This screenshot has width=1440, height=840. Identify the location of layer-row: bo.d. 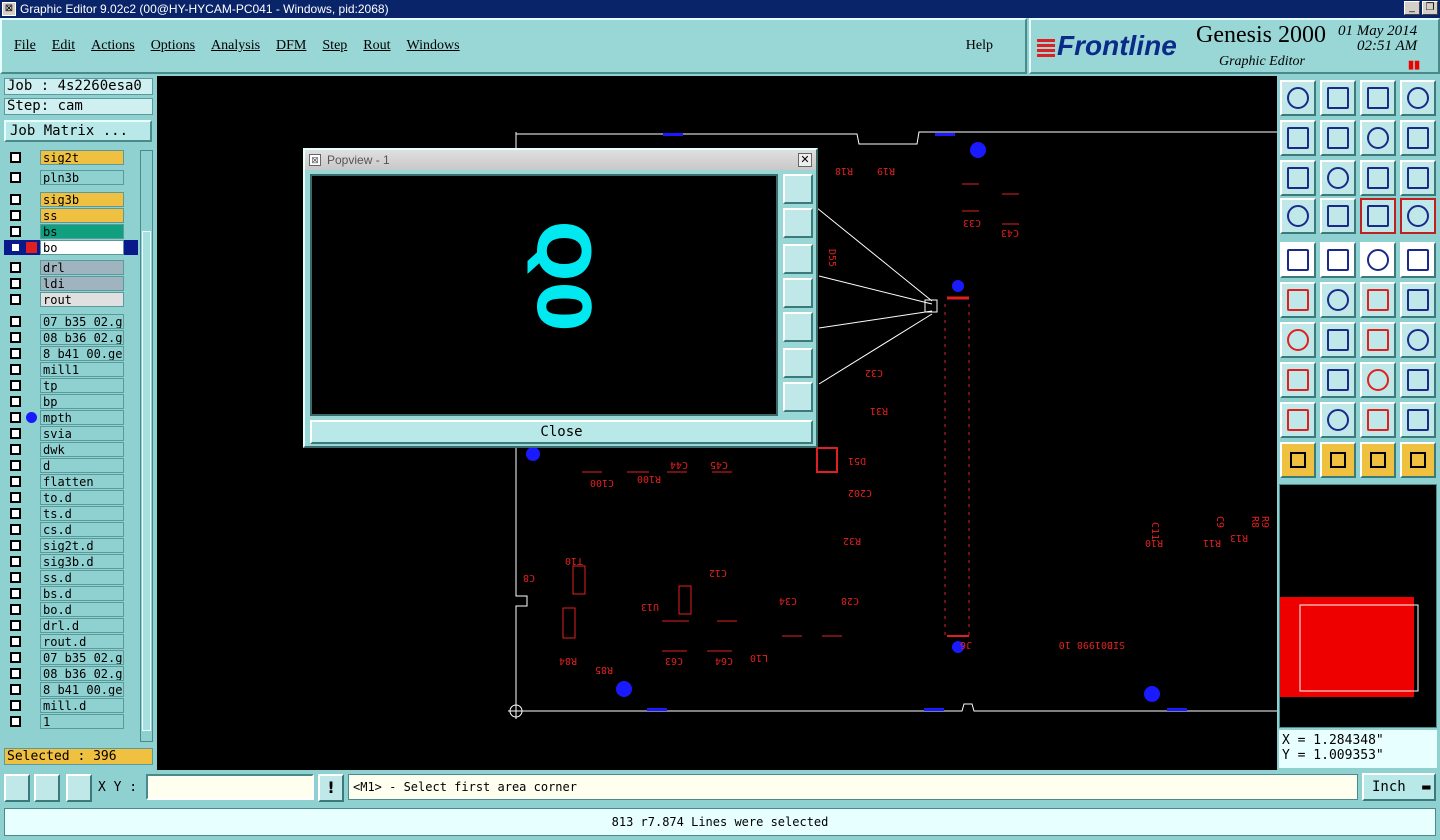
(71, 609).